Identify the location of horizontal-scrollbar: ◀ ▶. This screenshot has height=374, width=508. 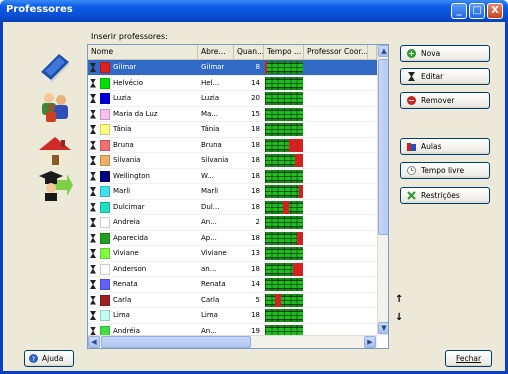
(232, 341).